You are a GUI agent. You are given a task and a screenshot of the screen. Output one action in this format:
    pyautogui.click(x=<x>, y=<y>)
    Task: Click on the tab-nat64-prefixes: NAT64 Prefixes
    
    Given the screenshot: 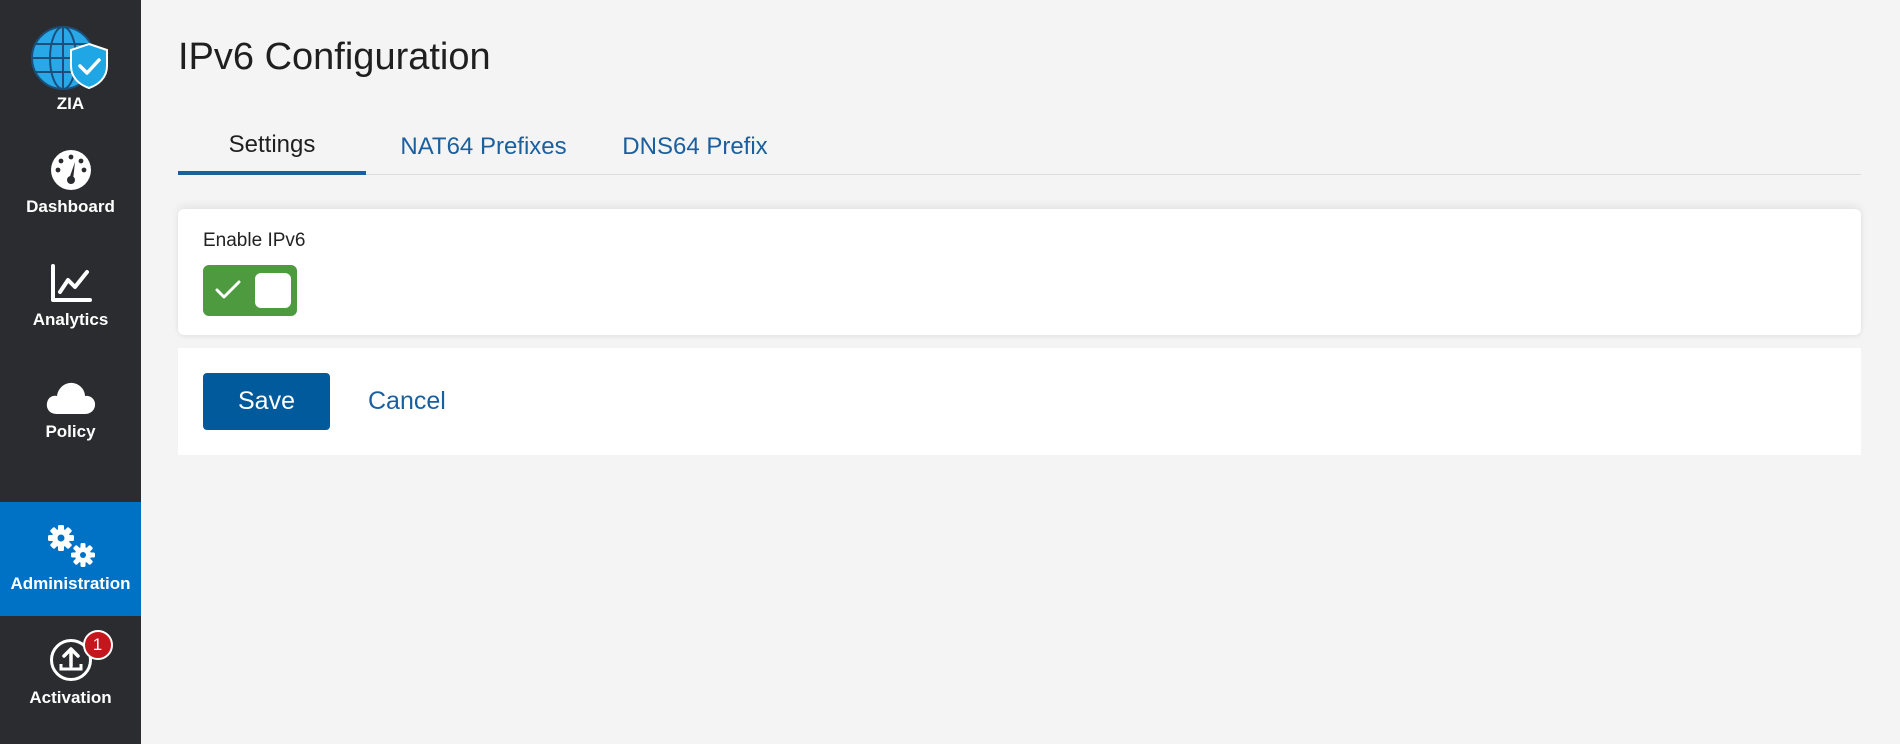 What is the action you would take?
    pyautogui.click(x=483, y=146)
    